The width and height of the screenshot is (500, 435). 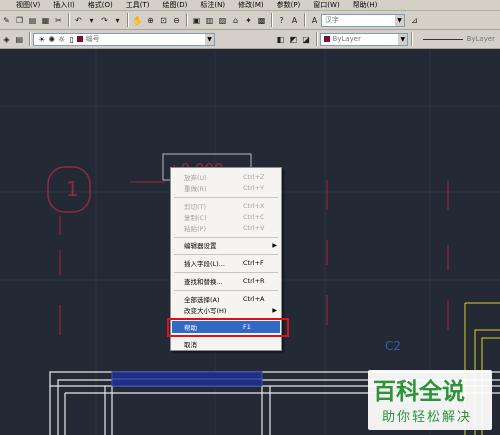 I want to click on layer-color-swatch, so click(x=79, y=39).